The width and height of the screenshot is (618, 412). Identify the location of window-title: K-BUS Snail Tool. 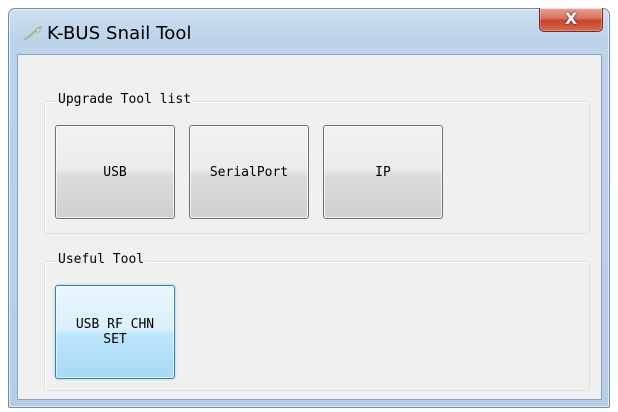
(119, 33).